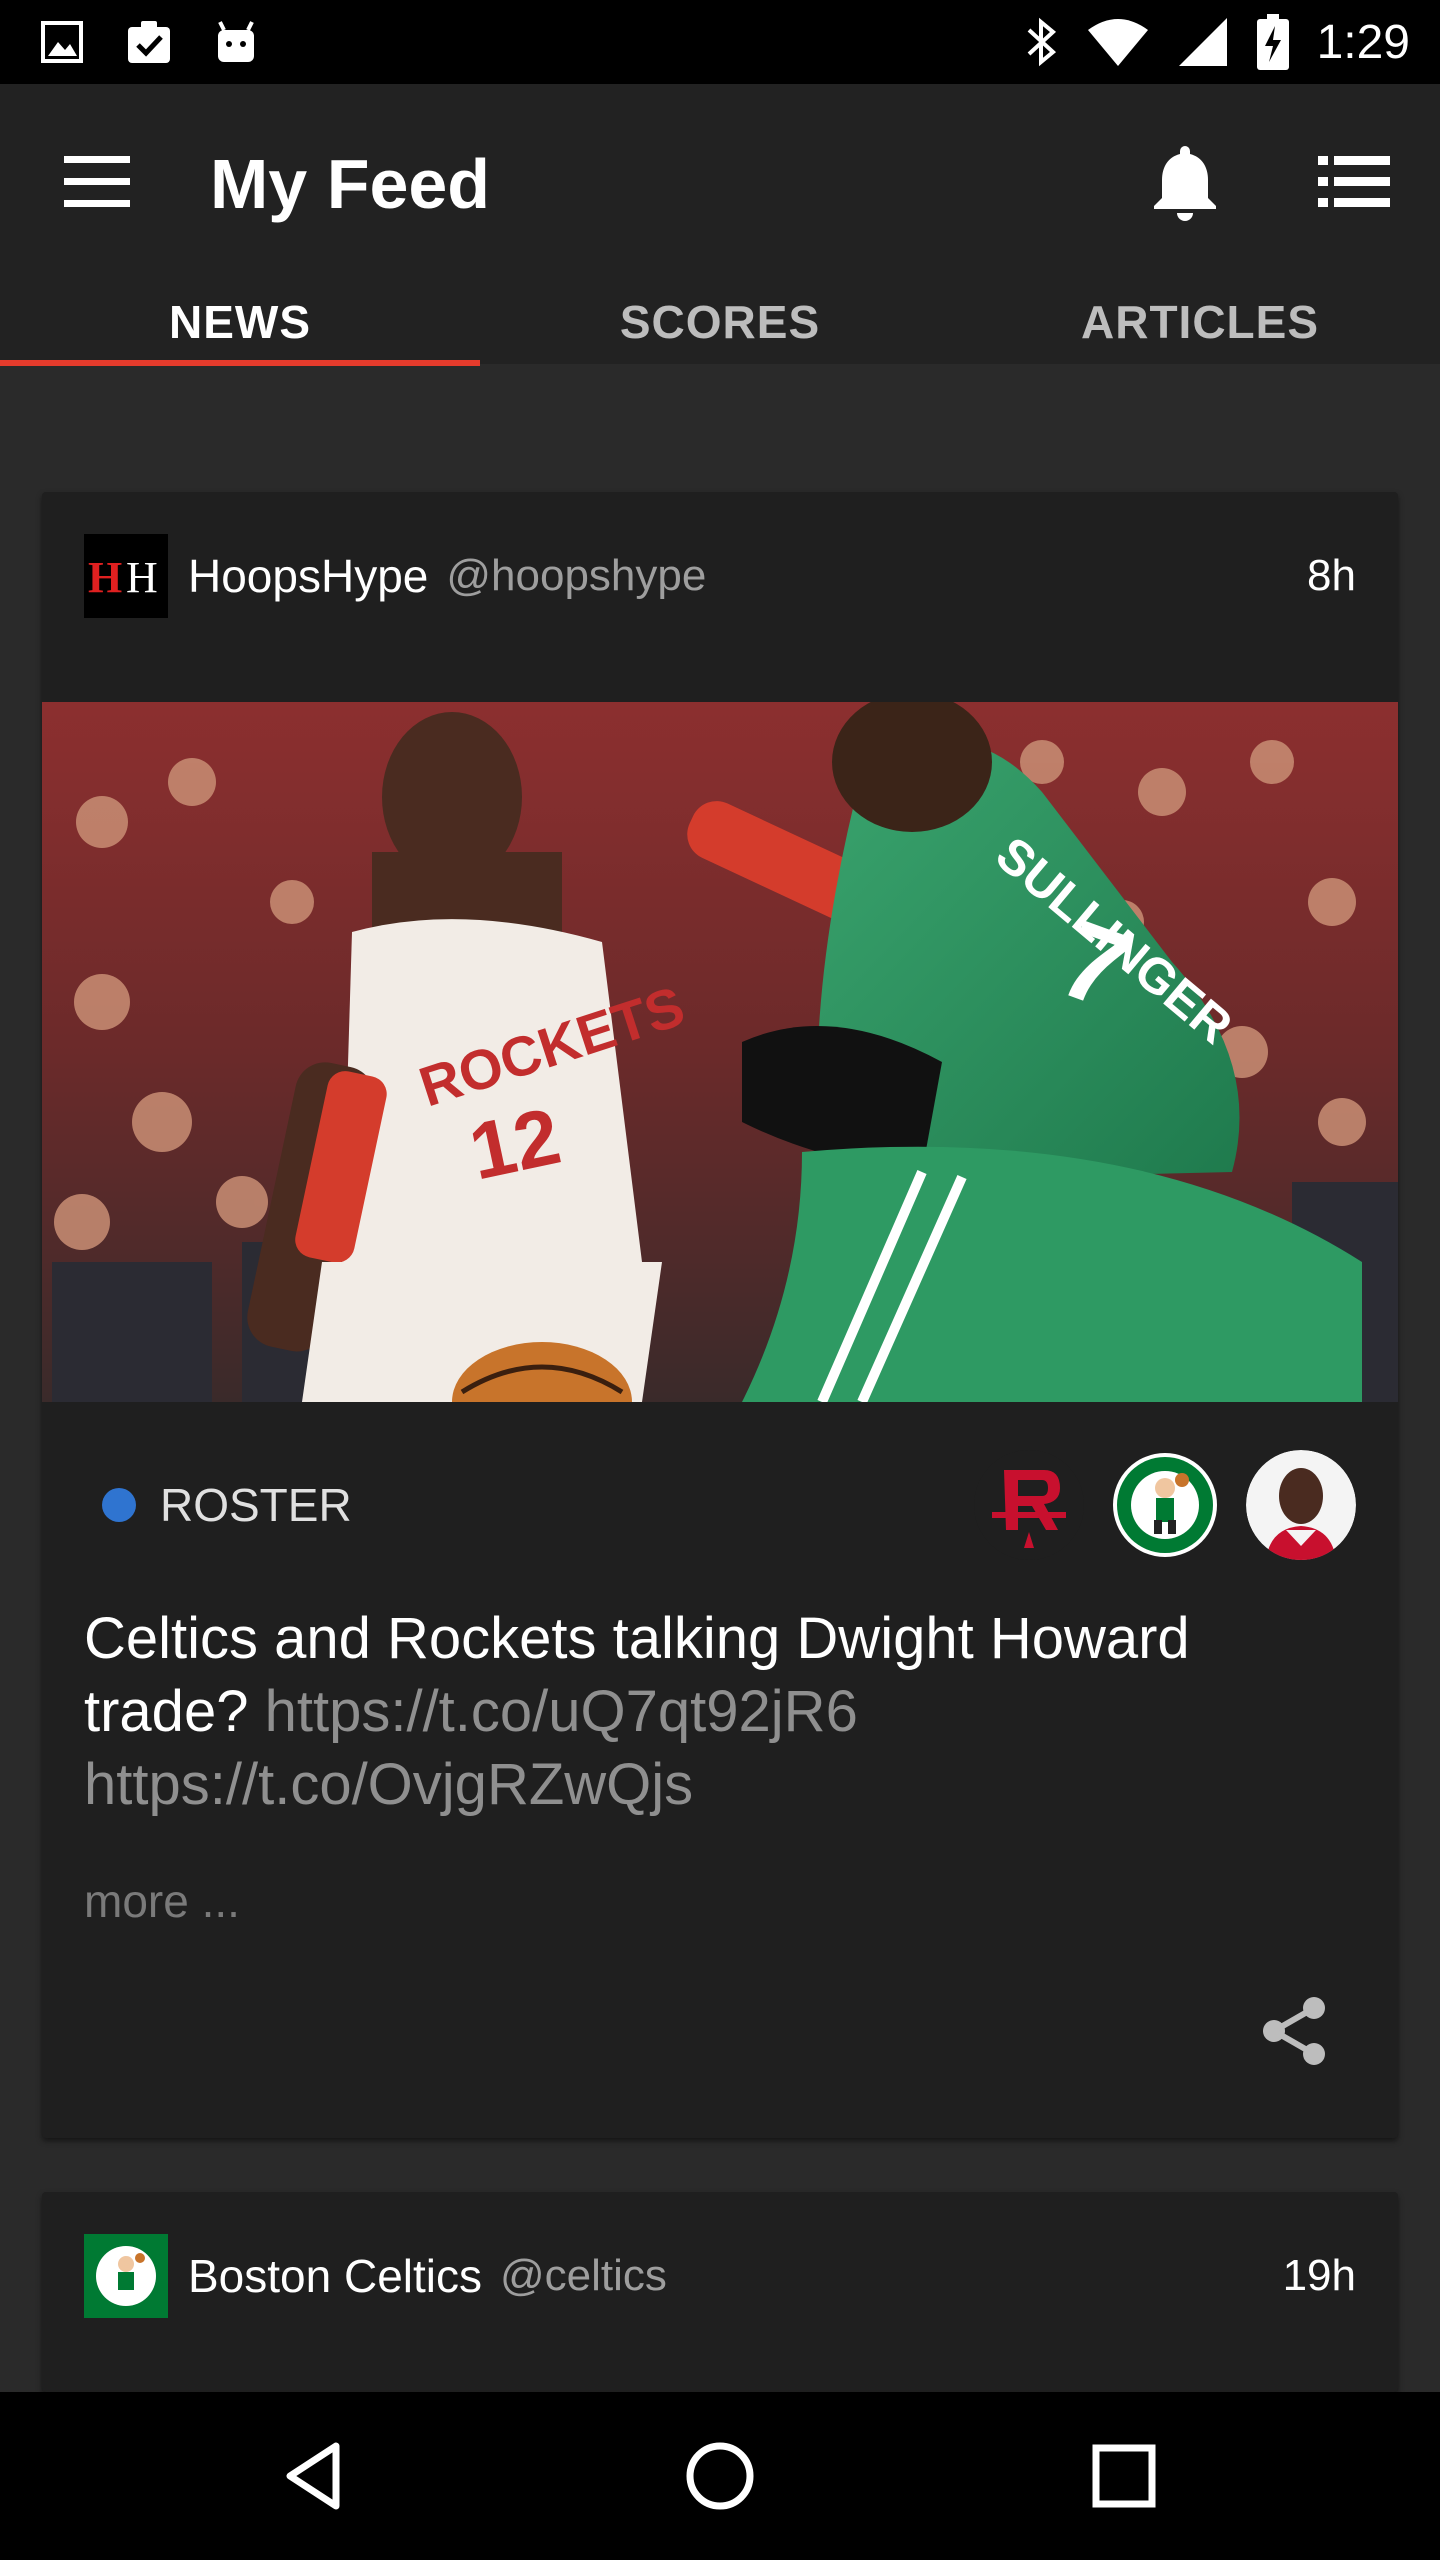  I want to click on system-navigation-bar, so click(720, 2476).